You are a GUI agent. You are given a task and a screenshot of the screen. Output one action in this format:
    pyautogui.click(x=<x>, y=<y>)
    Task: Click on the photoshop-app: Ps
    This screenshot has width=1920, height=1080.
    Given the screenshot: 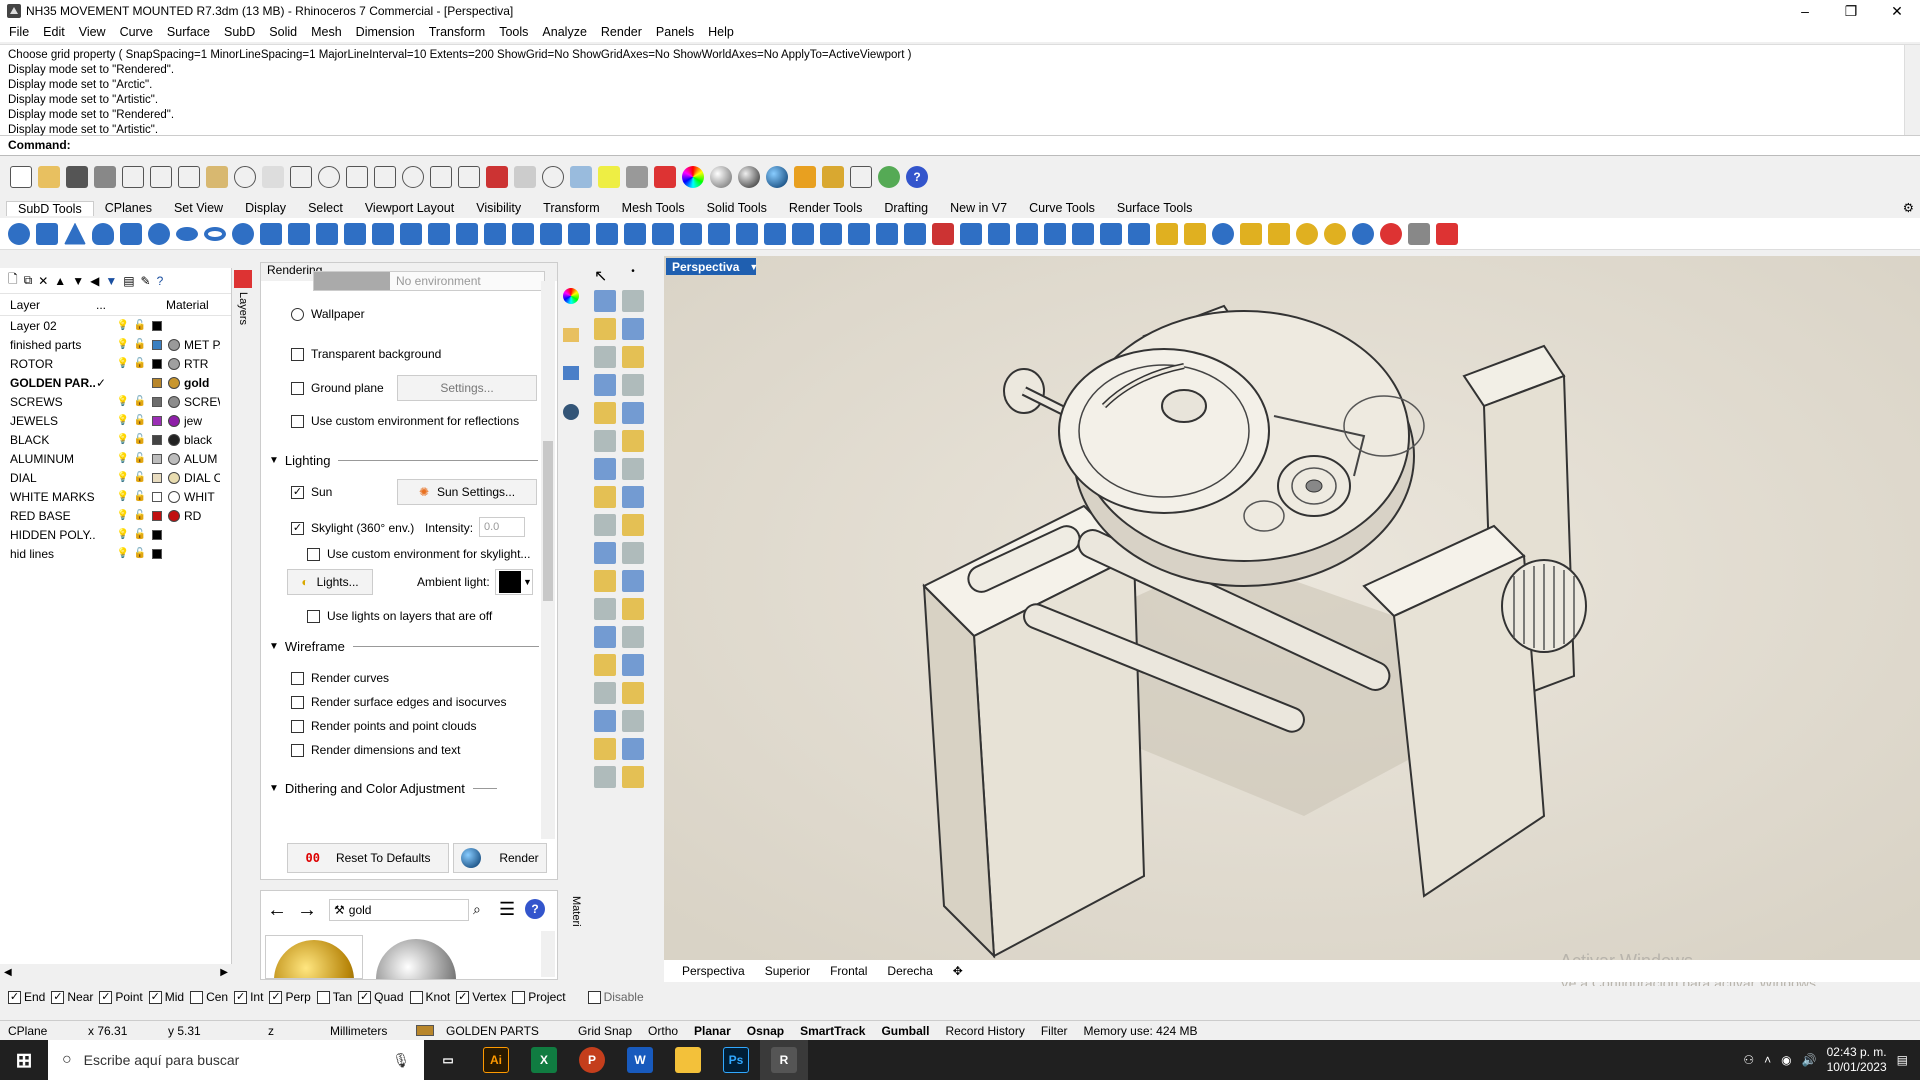 What is the action you would take?
    pyautogui.click(x=736, y=1060)
    